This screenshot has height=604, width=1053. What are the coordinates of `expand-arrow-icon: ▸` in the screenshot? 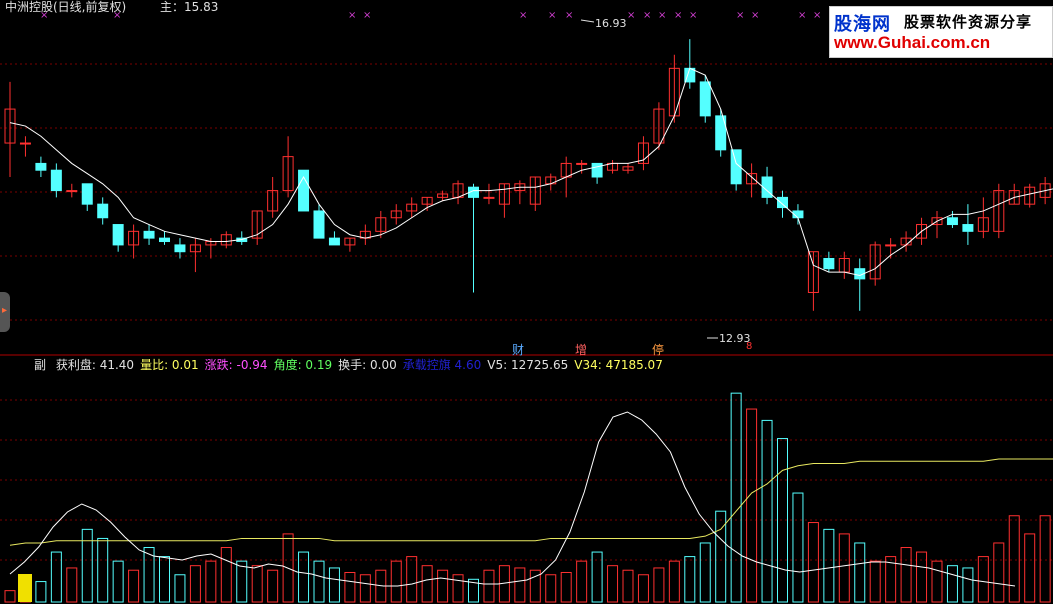 It's located at (5, 310).